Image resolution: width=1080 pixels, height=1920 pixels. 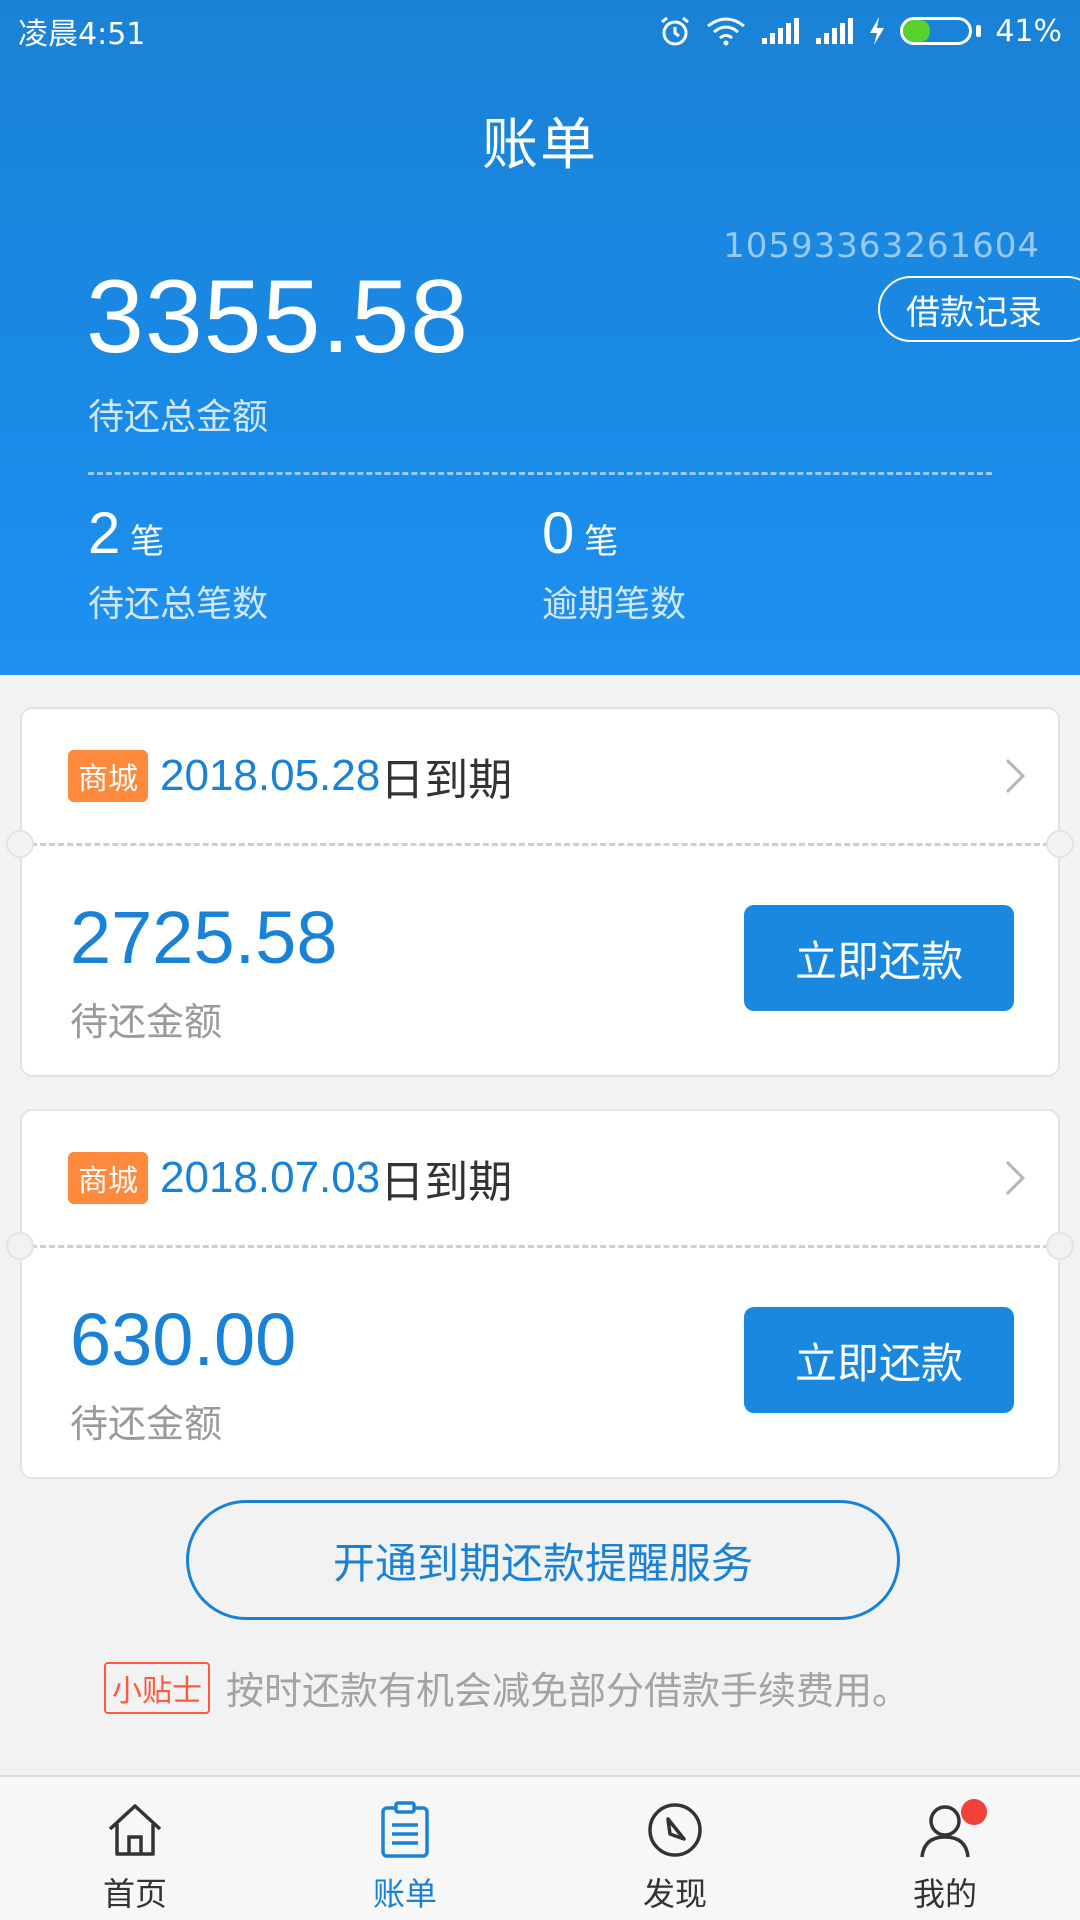 What do you see at coordinates (558, 533) in the screenshot?
I see `stat-value: 0` at bounding box center [558, 533].